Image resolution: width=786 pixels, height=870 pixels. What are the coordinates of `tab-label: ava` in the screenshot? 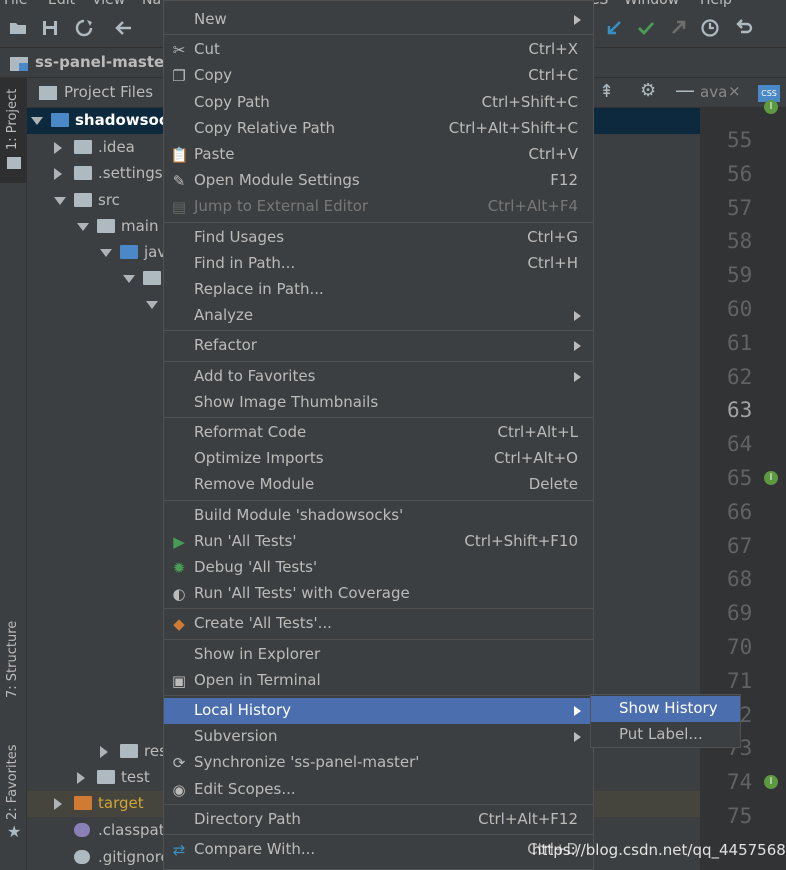 It's located at (713, 92).